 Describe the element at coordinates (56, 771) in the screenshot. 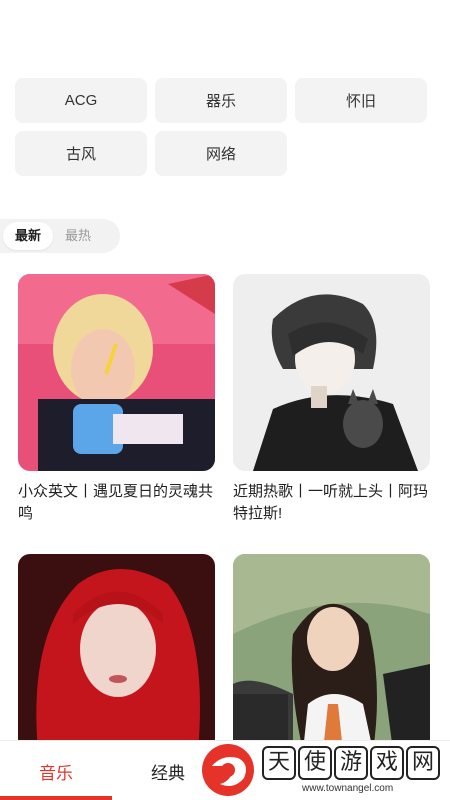

I see `tab-music: 音乐` at that location.